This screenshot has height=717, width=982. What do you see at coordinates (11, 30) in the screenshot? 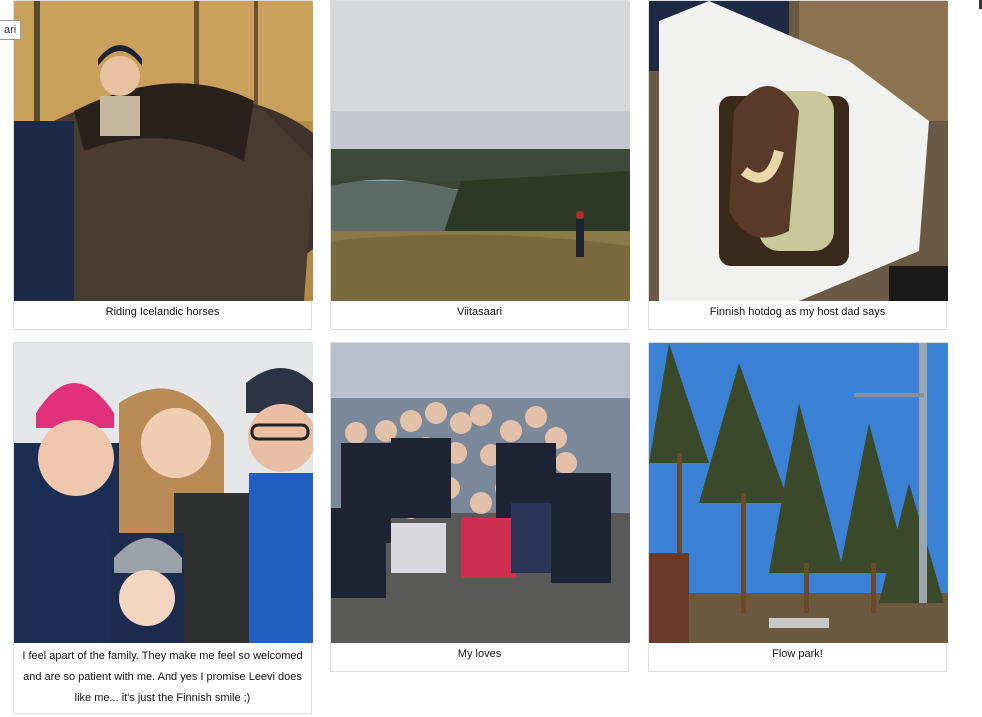
I see `tooltip-label: ari` at bounding box center [11, 30].